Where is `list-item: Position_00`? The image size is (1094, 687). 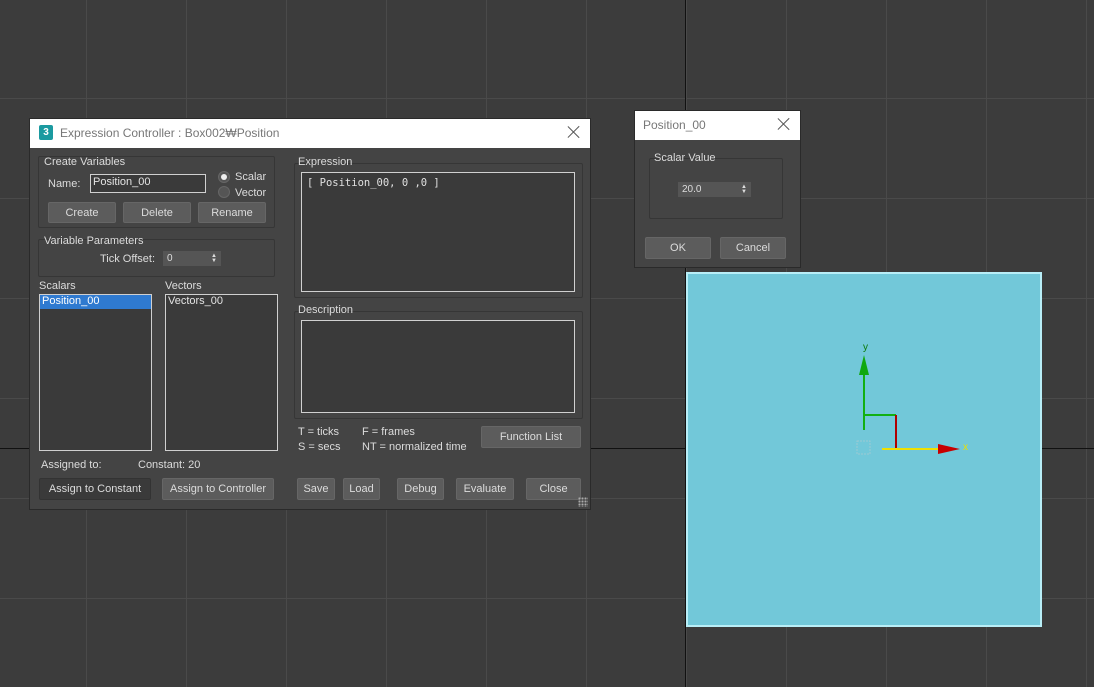 list-item: Position_00 is located at coordinates (95, 302).